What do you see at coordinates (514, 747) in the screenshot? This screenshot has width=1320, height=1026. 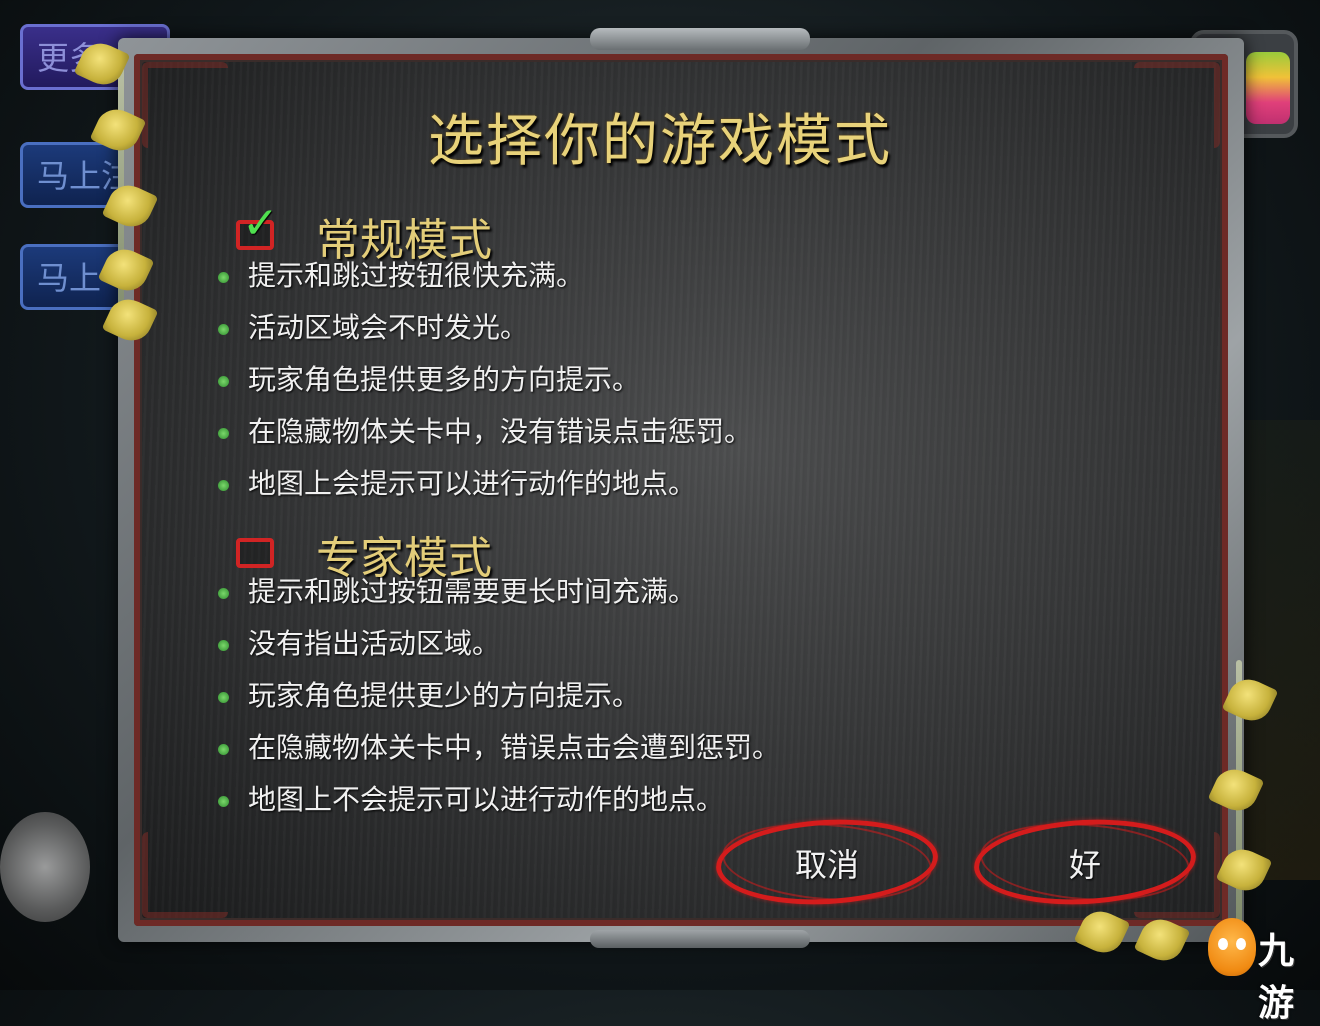 I see `feature-text: 在隐藏物体关卡中，错误点击会遭到惩罚。` at bounding box center [514, 747].